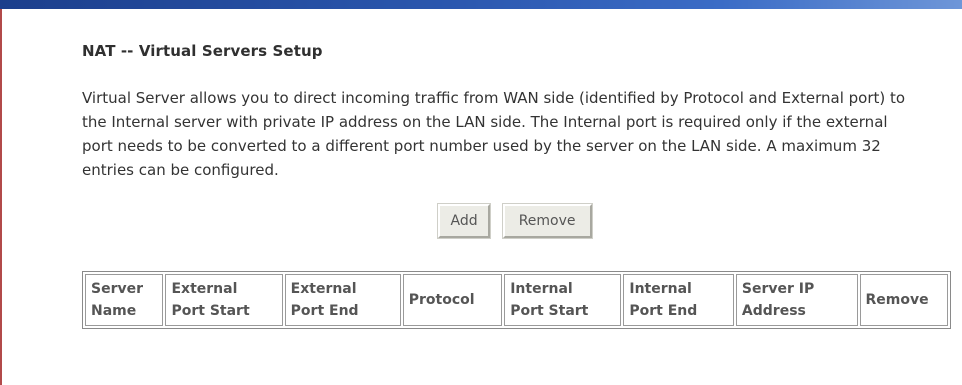  I want to click on header-line: Server, so click(117, 289).